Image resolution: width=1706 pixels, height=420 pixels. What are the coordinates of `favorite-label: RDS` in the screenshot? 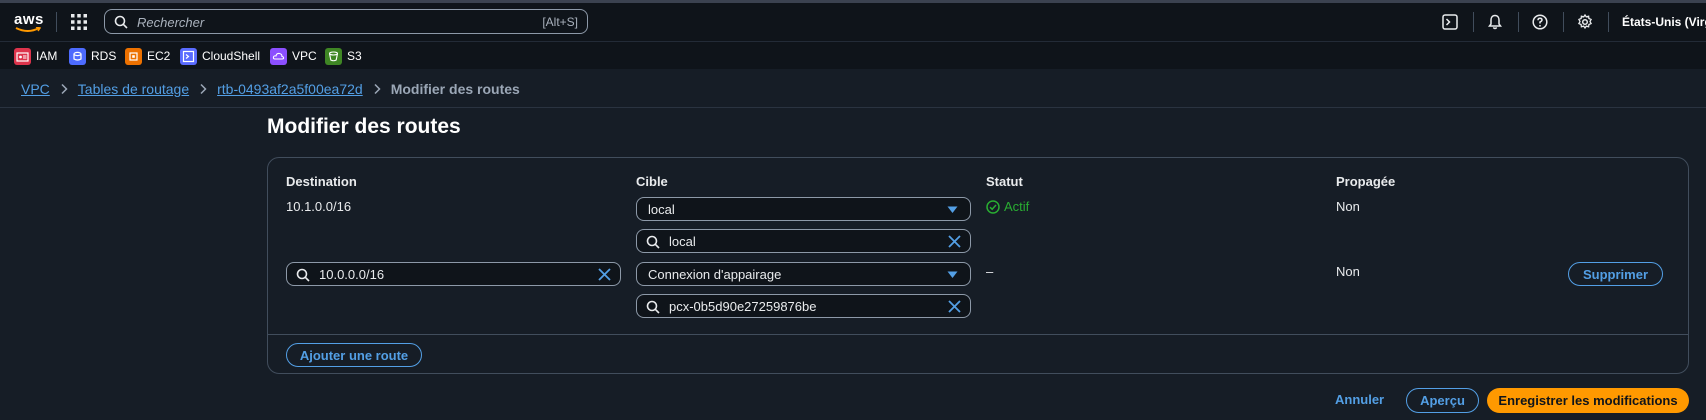 It's located at (104, 56).